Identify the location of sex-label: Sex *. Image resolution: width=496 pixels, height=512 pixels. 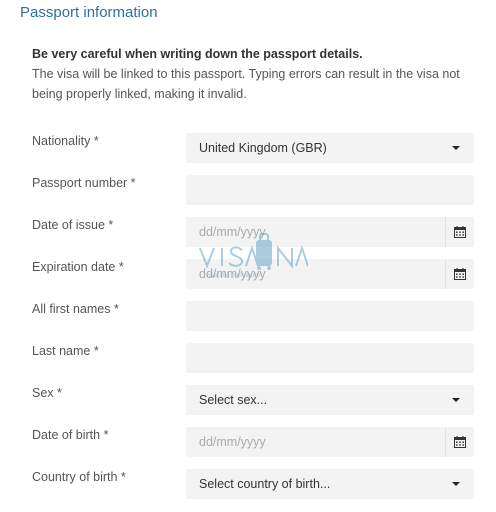
(47, 393).